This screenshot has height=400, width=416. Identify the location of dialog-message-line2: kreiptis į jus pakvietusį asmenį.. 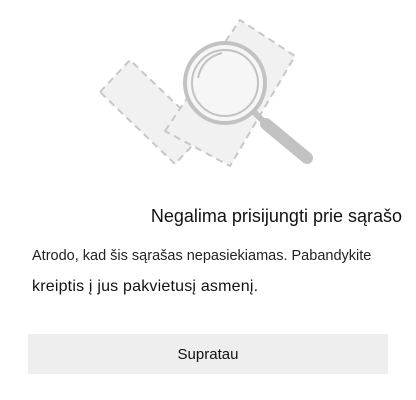
(145, 286).